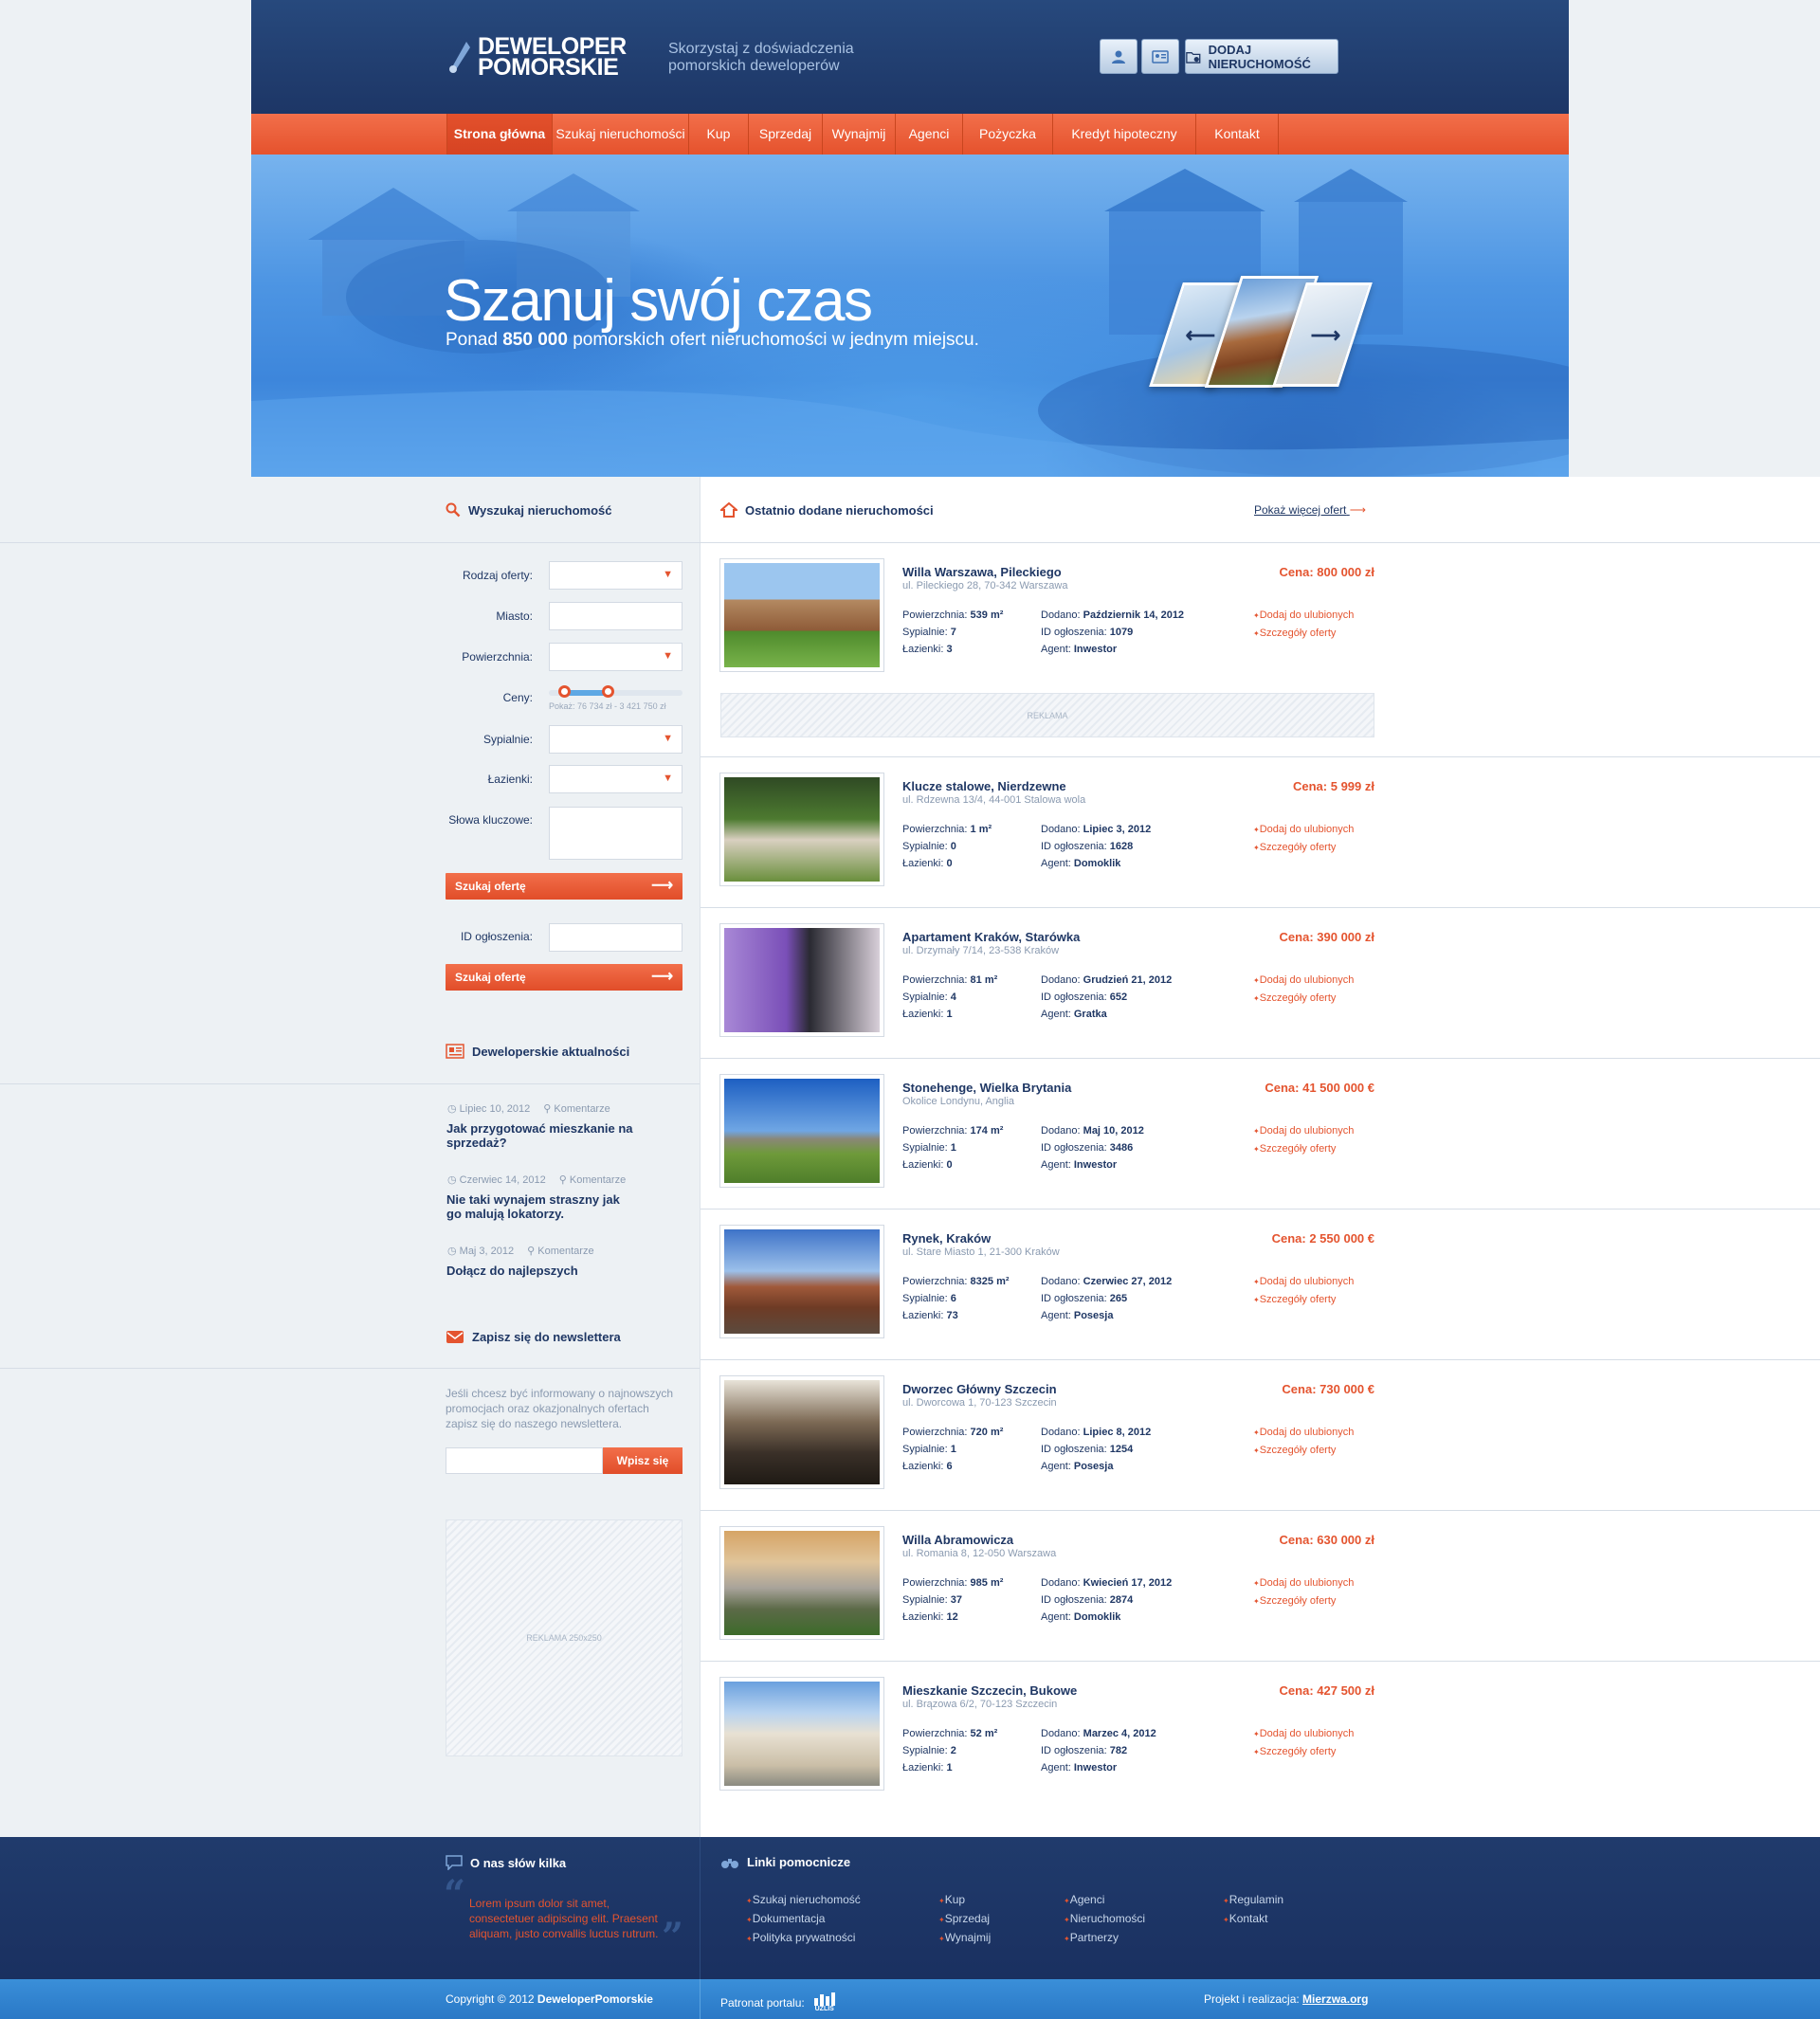 The image size is (1820, 2019). Describe the element at coordinates (1335, 1999) in the screenshot. I see `credit-link: Mierzwa.org` at that location.